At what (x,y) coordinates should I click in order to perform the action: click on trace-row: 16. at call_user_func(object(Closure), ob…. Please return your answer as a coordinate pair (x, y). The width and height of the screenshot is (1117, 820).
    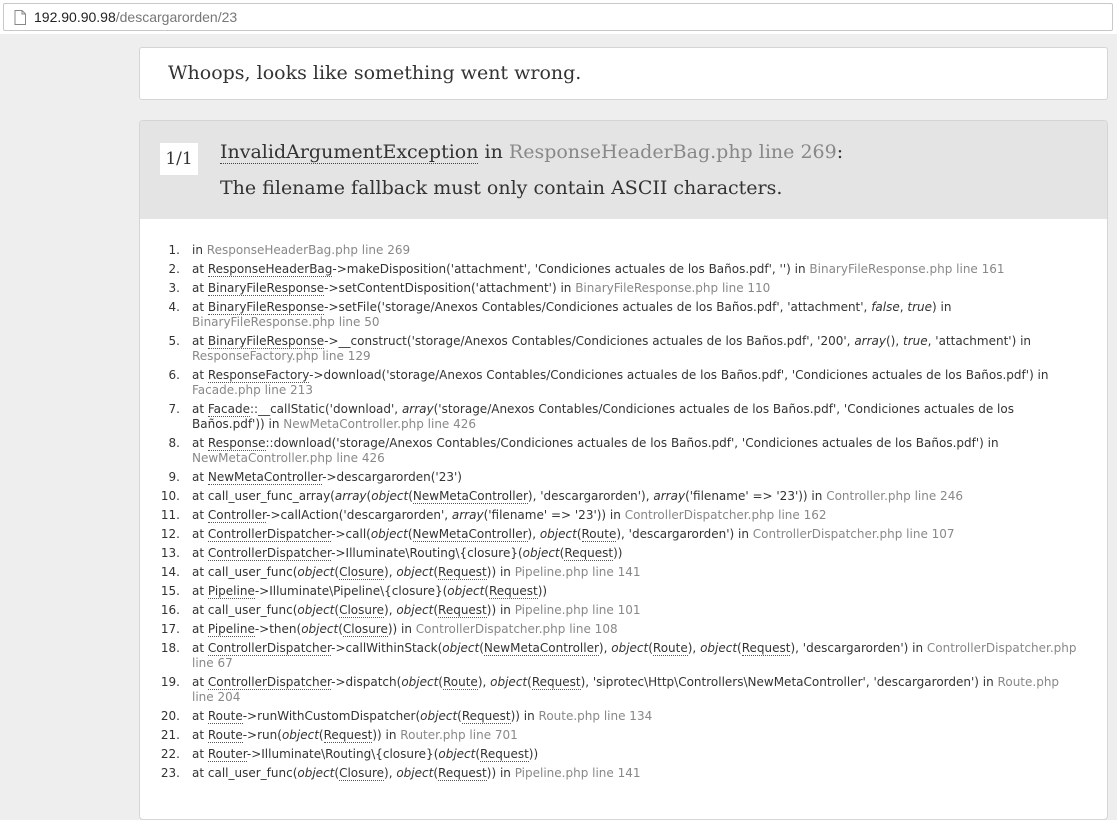
    Looking at the image, I should click on (611, 610).